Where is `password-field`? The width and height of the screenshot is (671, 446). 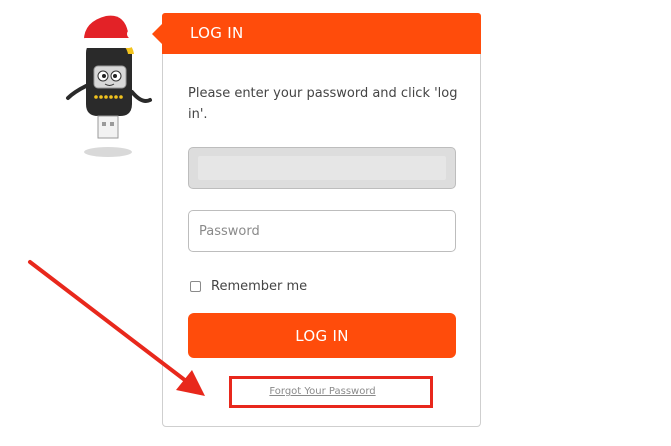 password-field is located at coordinates (322, 231).